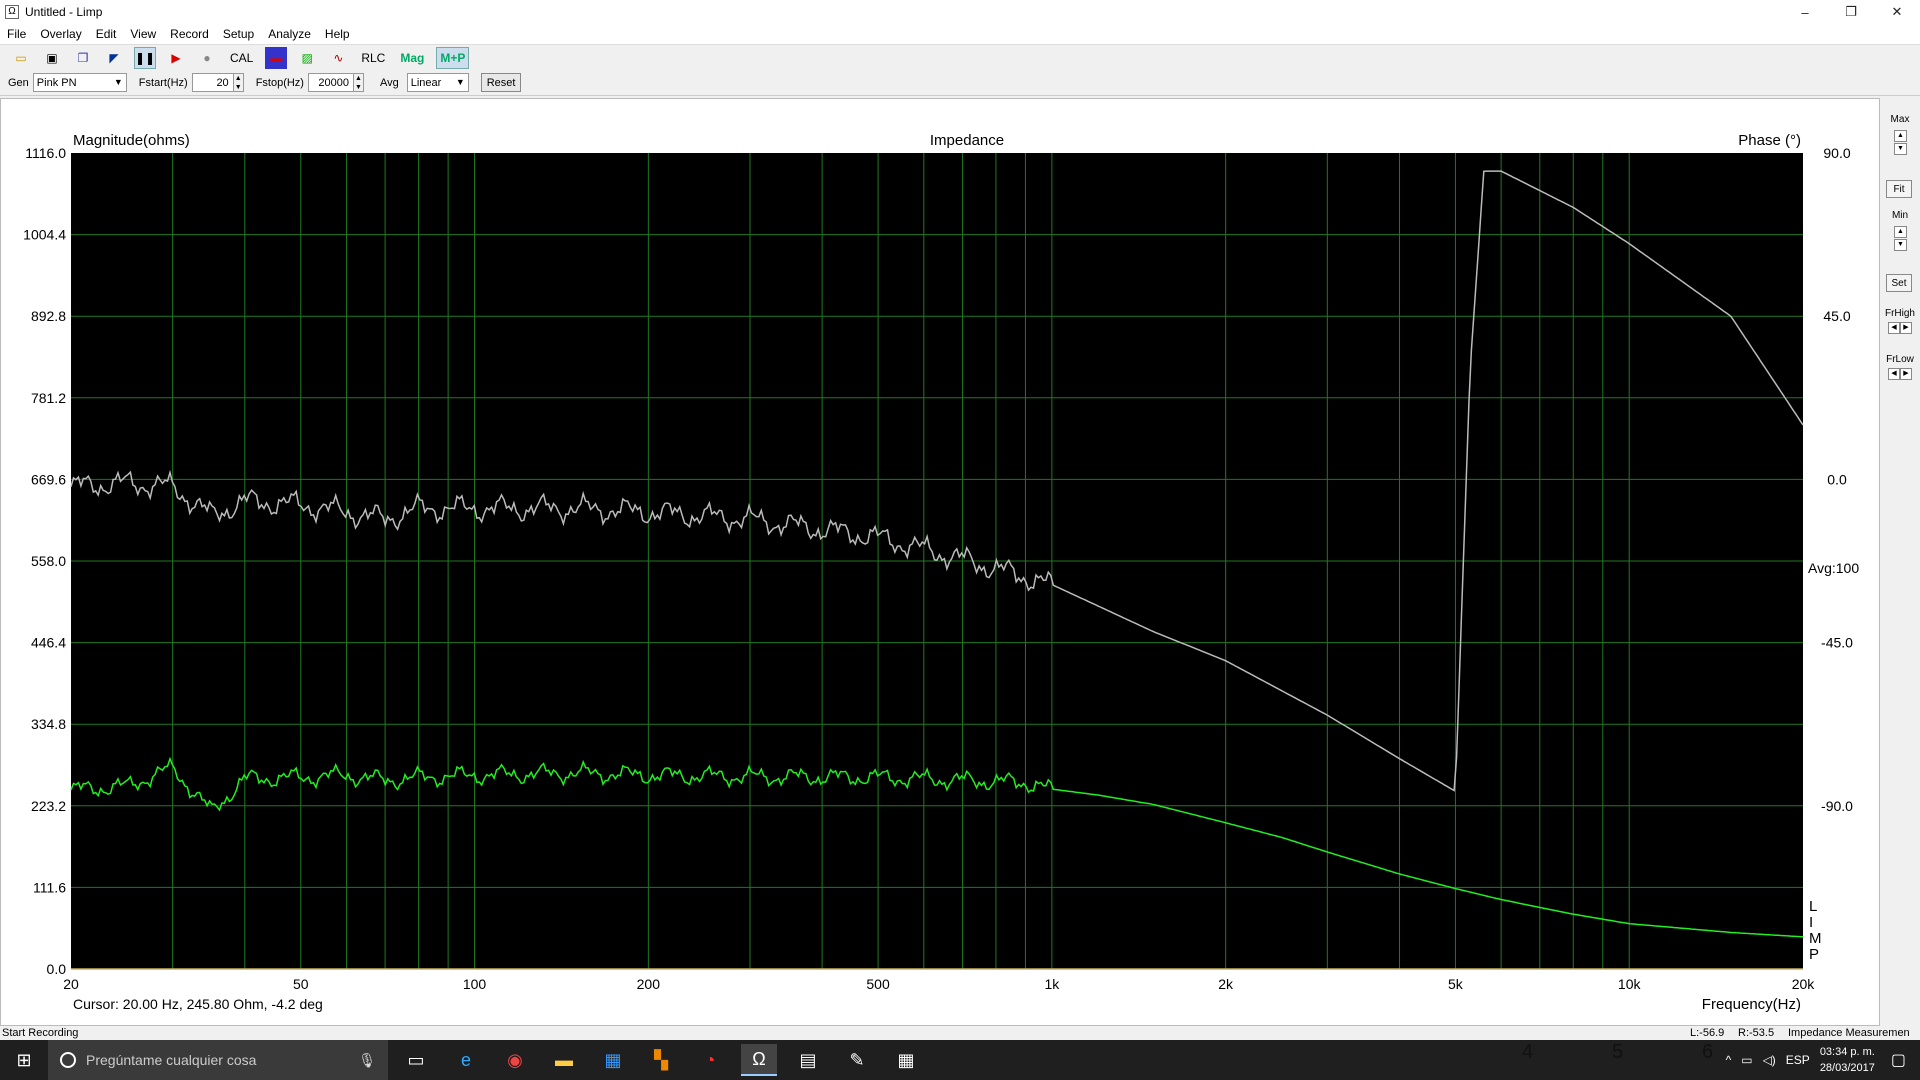 Image resolution: width=1920 pixels, height=1080 pixels. I want to click on language-indicator: ESP, so click(1798, 1060).